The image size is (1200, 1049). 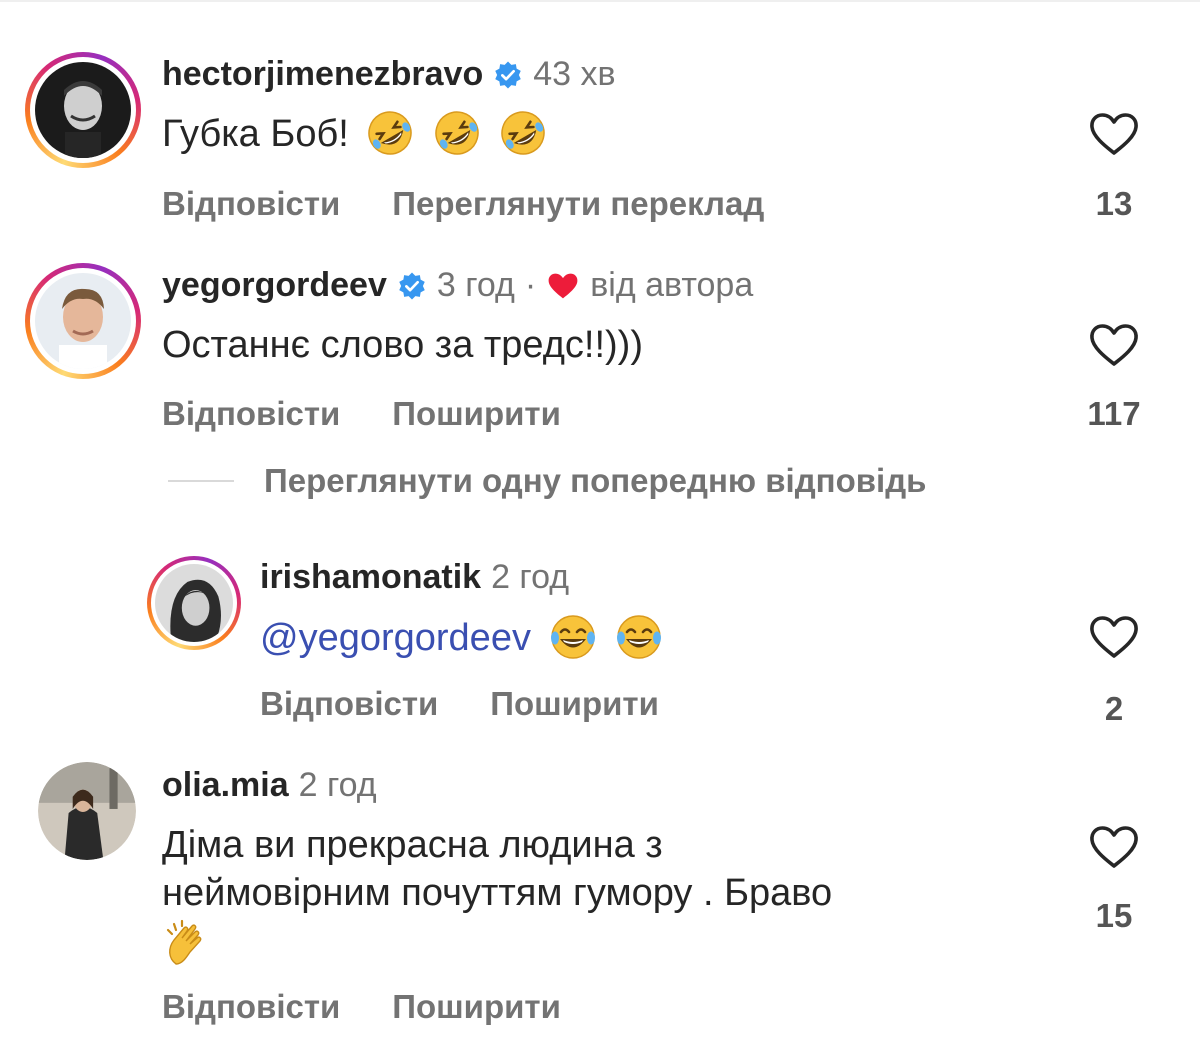 I want to click on comment-text-line: неймовірним почуттям гумору . Браво, so click(x=497, y=893).